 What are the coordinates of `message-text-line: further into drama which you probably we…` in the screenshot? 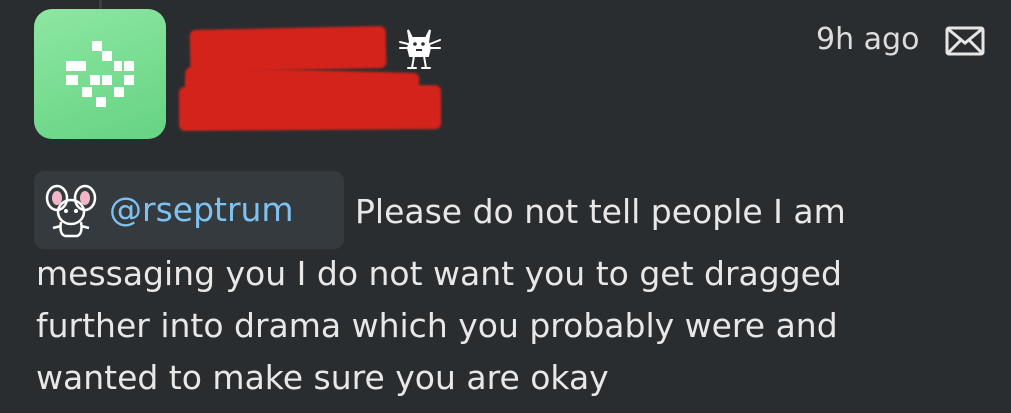 It's located at (437, 325).